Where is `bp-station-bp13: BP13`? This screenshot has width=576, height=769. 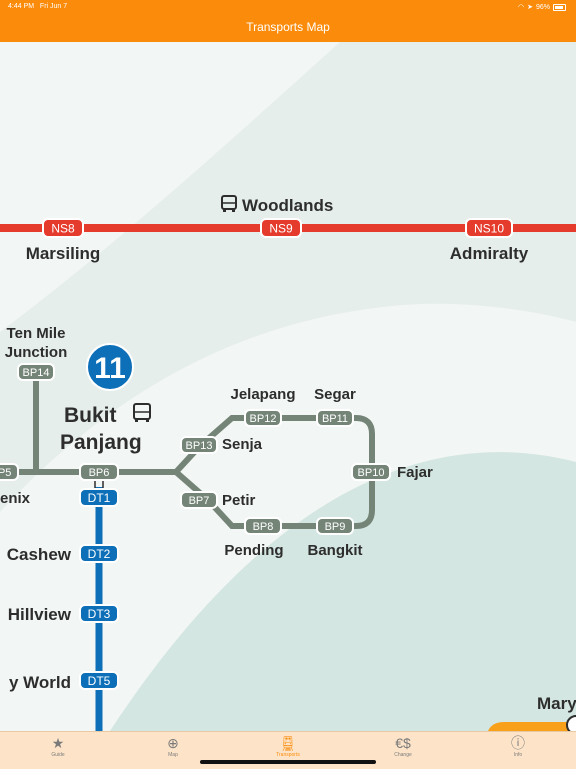
bp-station-bp13: BP13 is located at coordinates (199, 445).